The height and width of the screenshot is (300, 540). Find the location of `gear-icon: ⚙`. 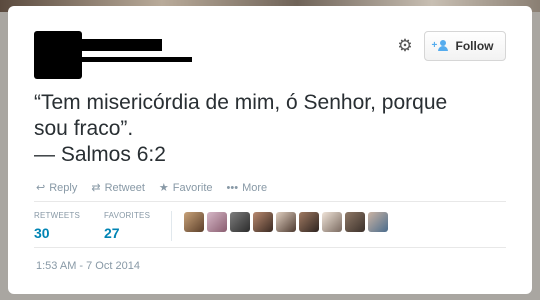

gear-icon: ⚙ is located at coordinates (405, 46).